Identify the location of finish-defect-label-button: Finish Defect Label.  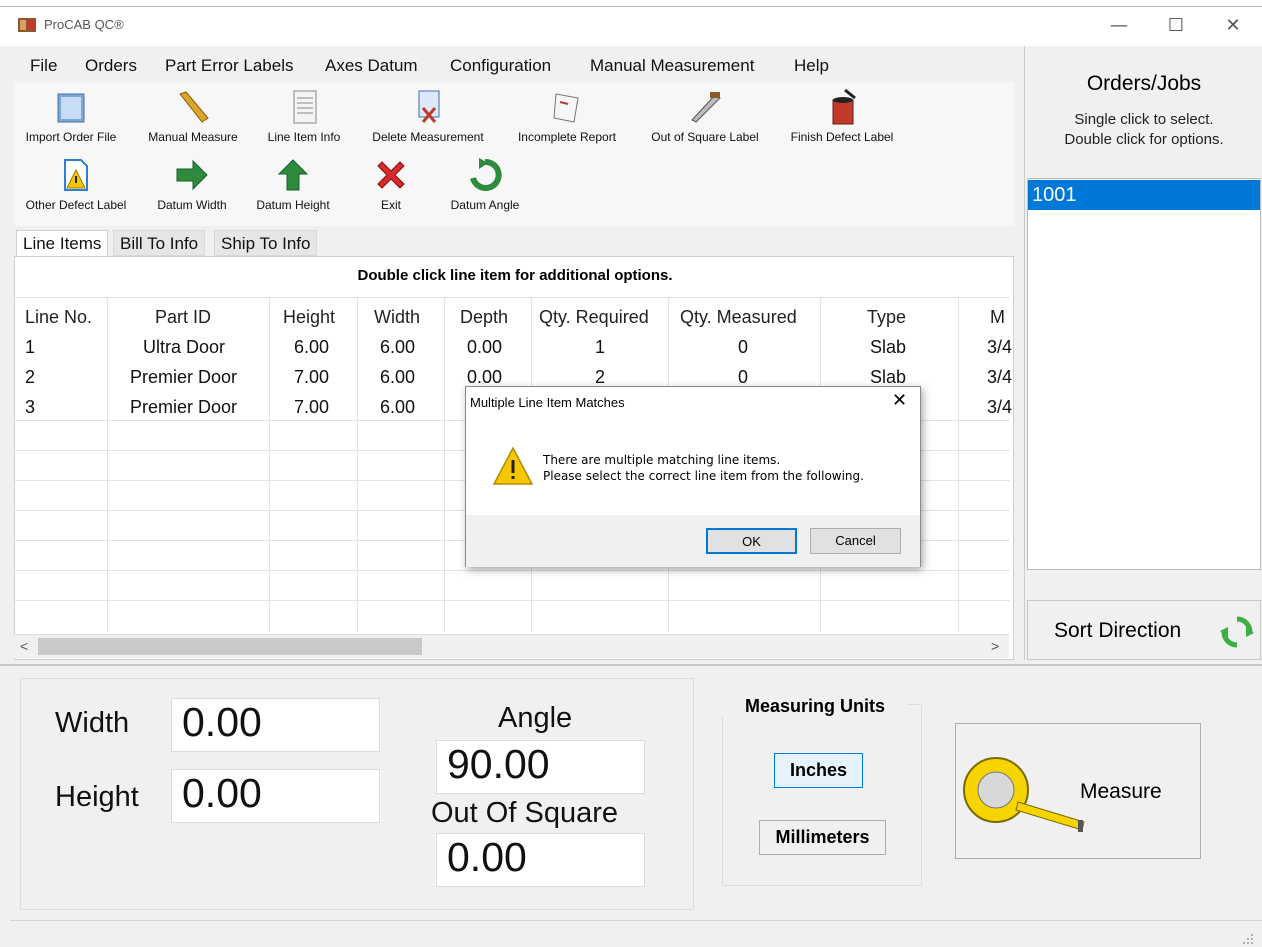
(842, 116).